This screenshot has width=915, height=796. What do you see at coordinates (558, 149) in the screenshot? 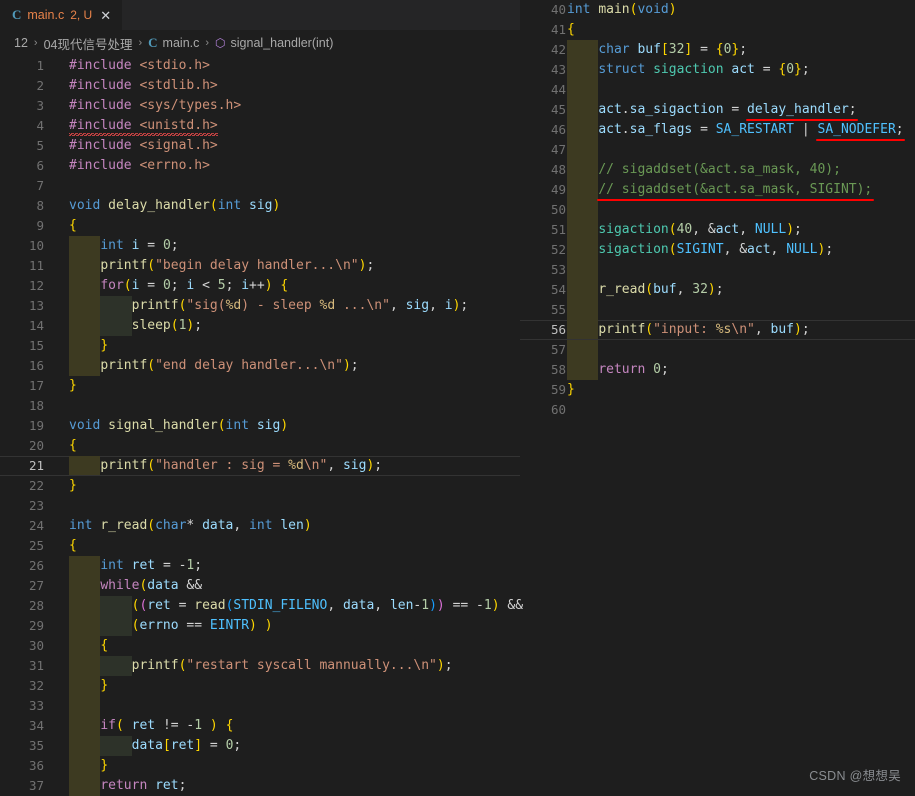
I see `line-number: 47` at bounding box center [558, 149].